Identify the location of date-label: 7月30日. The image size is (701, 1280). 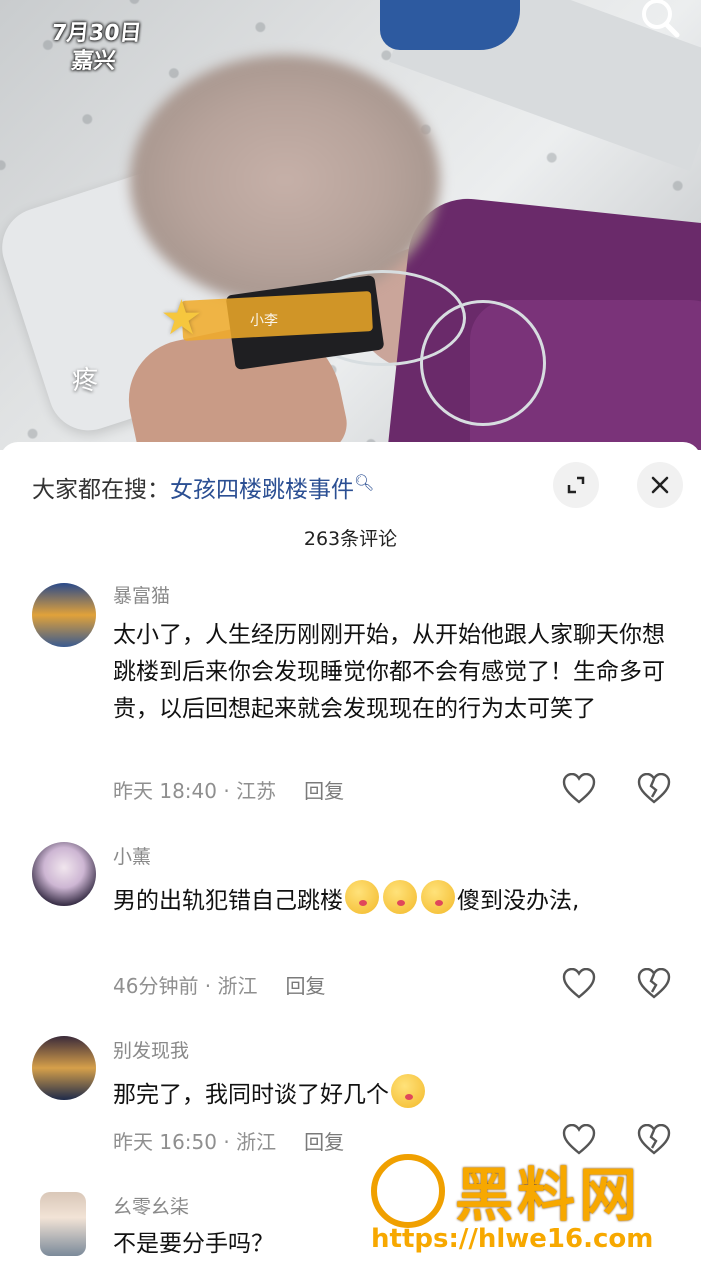
(96, 33).